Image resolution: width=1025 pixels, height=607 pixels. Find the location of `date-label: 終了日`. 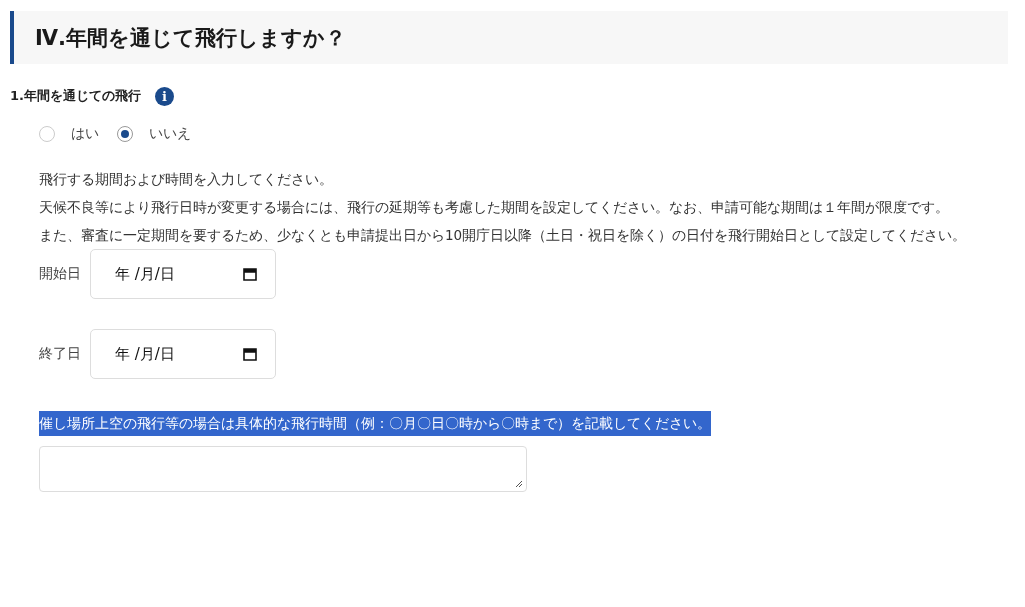

date-label: 終了日 is located at coordinates (60, 354).